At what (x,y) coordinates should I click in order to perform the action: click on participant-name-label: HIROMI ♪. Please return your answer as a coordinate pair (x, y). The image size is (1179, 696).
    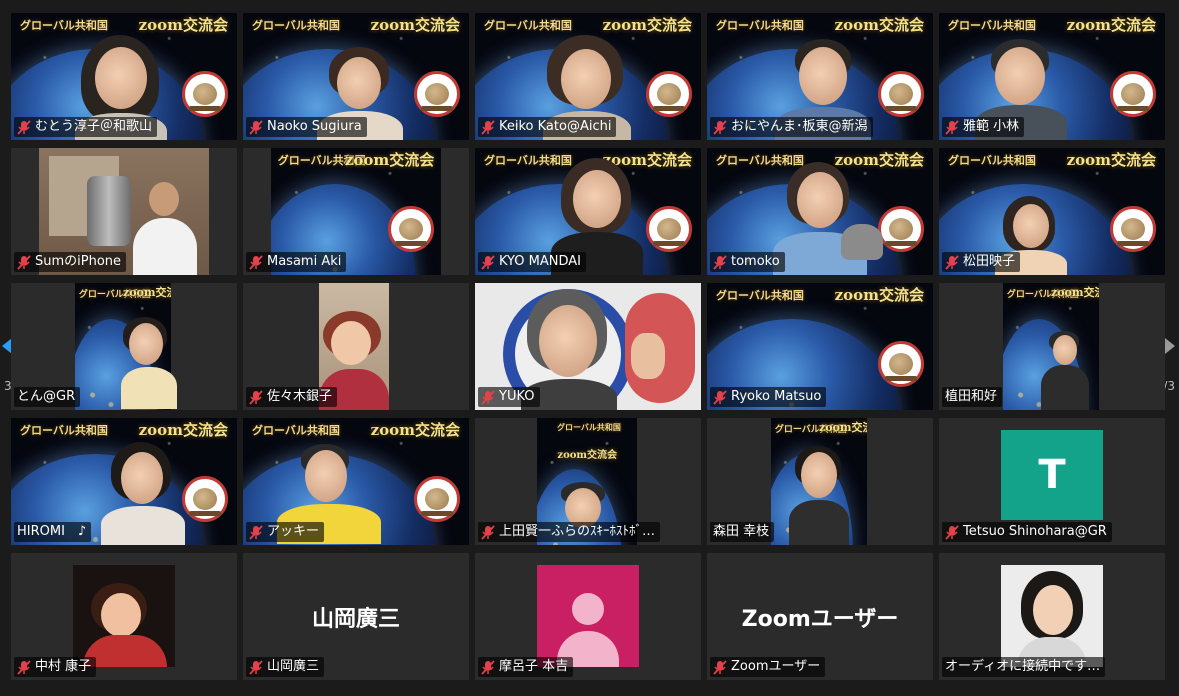
    Looking at the image, I should click on (53, 532).